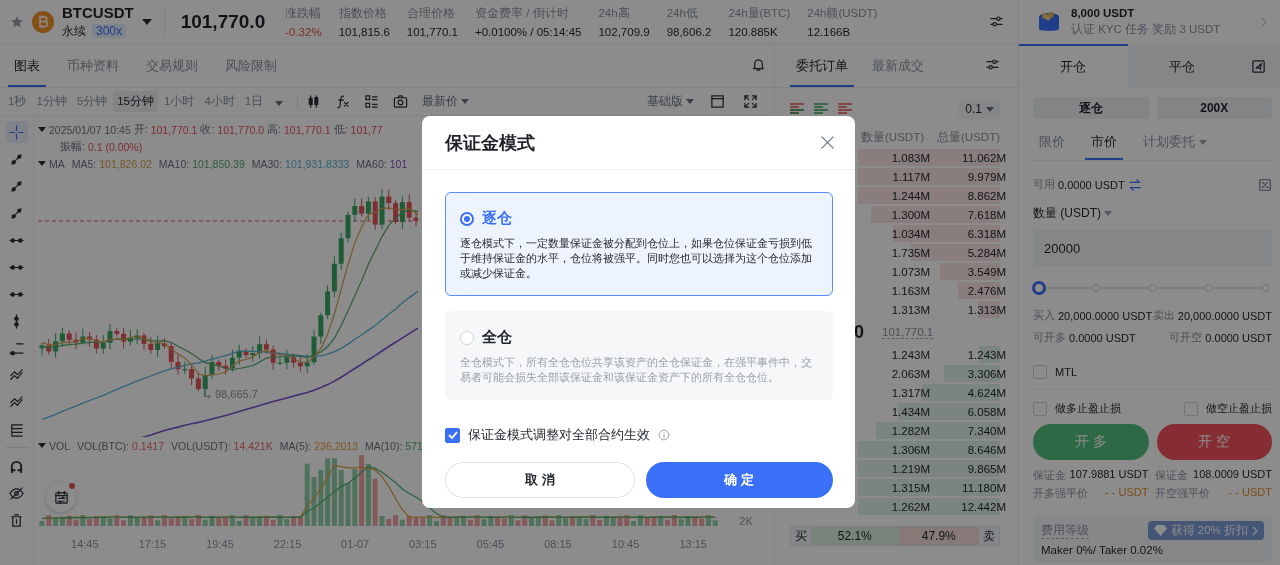 This screenshot has width=1280, height=565. What do you see at coordinates (625, 544) in the screenshot?
I see `time-axis-label: 10:45` at bounding box center [625, 544].